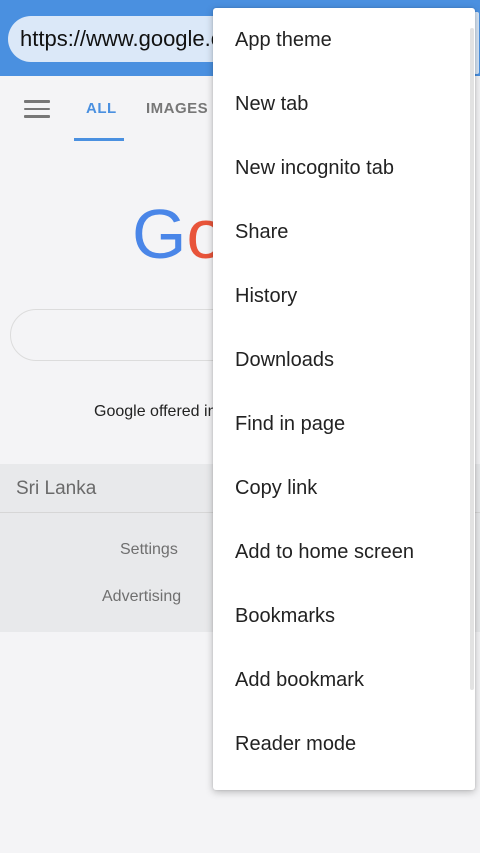 The image size is (480, 853). I want to click on menu-item-share: Share, so click(344, 232).